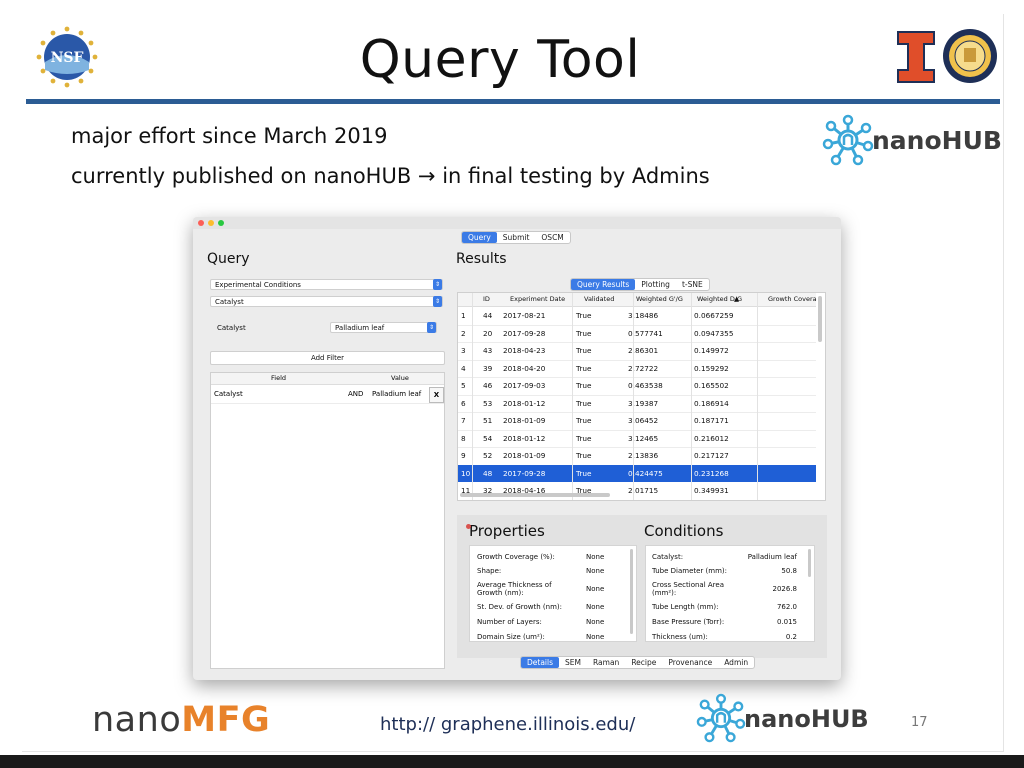 The width and height of the screenshot is (1024, 768). What do you see at coordinates (711, 350) in the screenshot?
I see `cell-weighted-dg: 0.149972` at bounding box center [711, 350].